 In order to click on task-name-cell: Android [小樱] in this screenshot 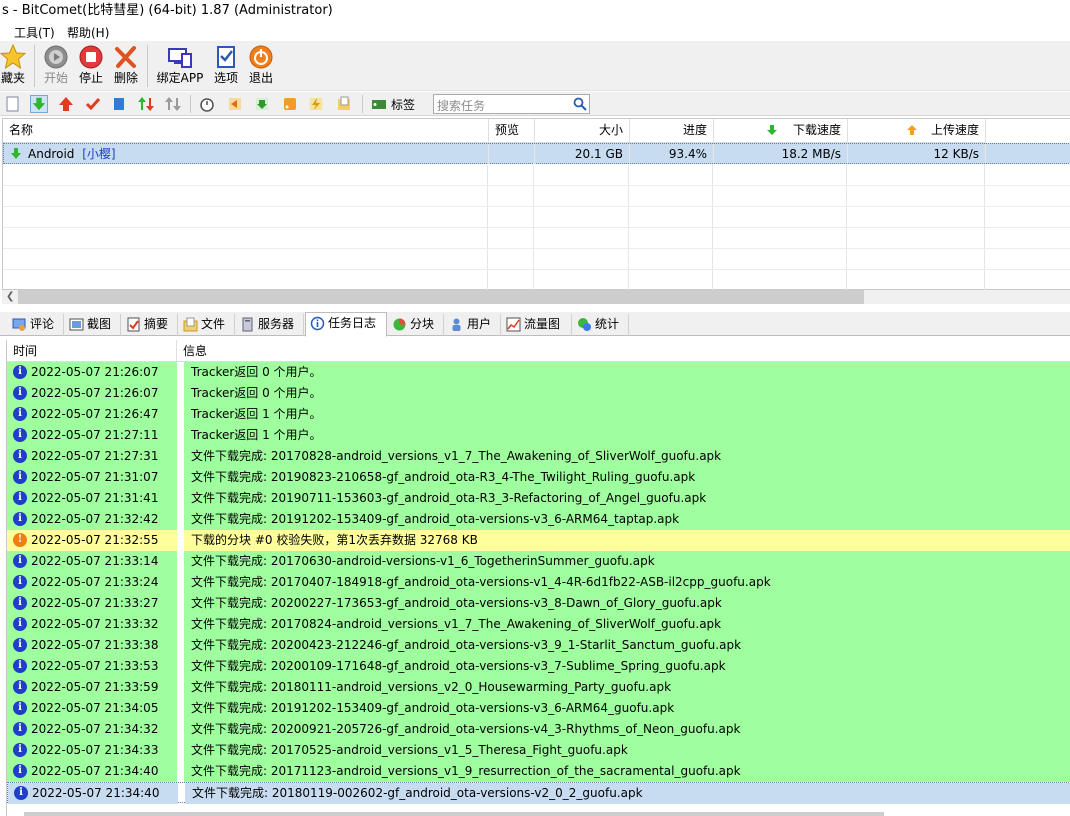, I will do `click(246, 154)`.